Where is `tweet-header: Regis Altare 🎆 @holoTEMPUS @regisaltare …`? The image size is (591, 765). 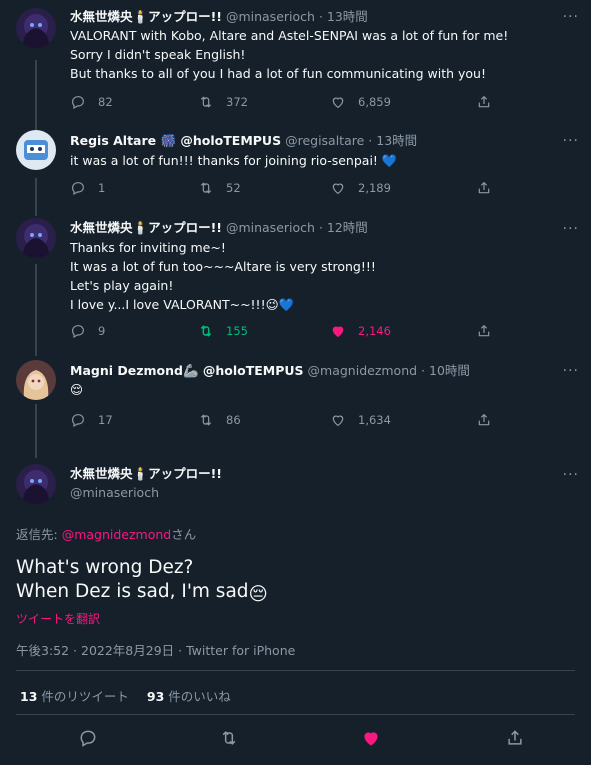
tweet-header: Regis Altare 🎆 @holoTEMPUS @regisaltare … is located at coordinates (310, 141).